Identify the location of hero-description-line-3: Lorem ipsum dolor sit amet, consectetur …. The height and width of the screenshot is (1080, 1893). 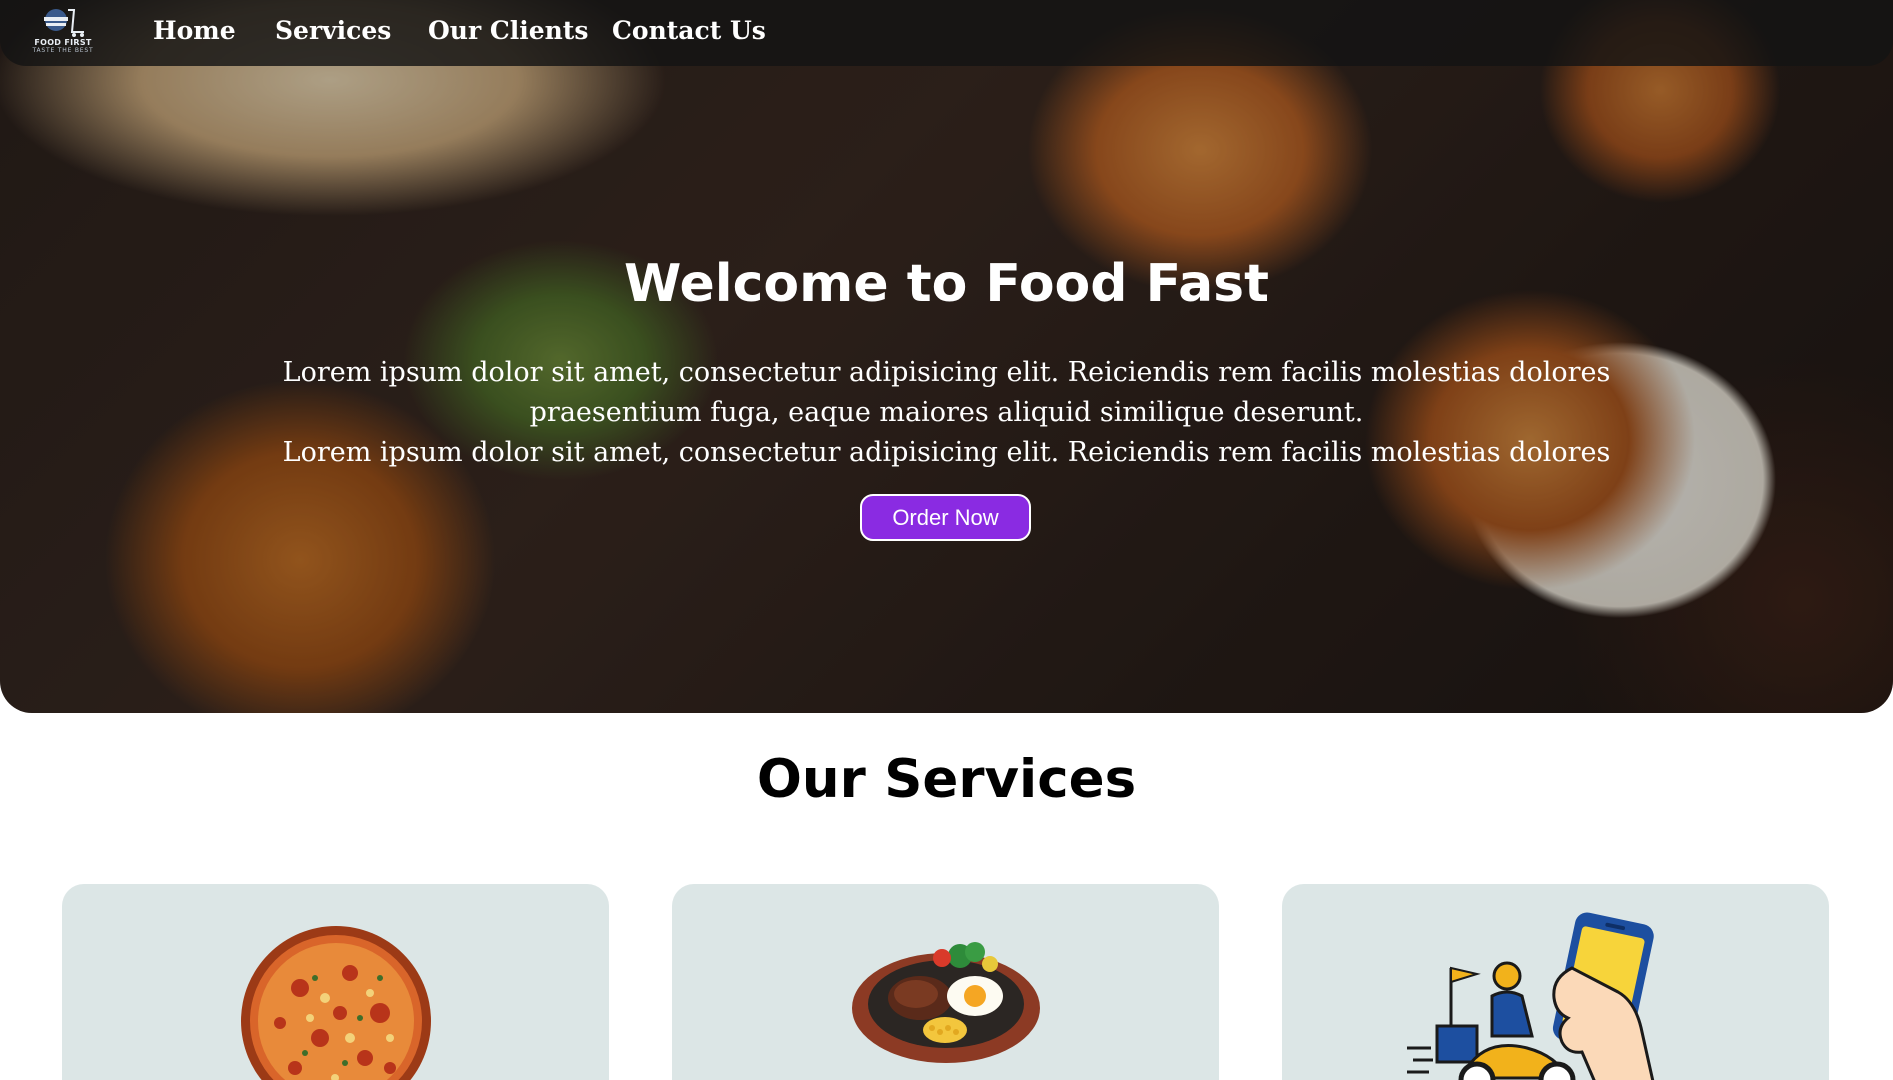
(946, 452).